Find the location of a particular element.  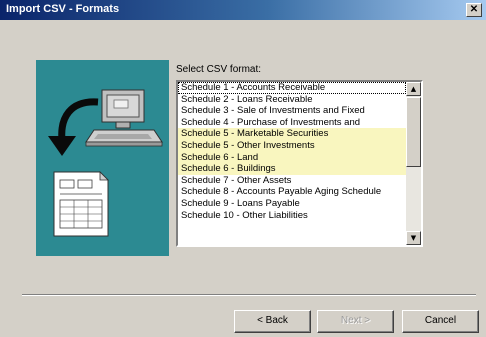

list-item: Schedule 5 - Marketable Securities is located at coordinates (292, 134).